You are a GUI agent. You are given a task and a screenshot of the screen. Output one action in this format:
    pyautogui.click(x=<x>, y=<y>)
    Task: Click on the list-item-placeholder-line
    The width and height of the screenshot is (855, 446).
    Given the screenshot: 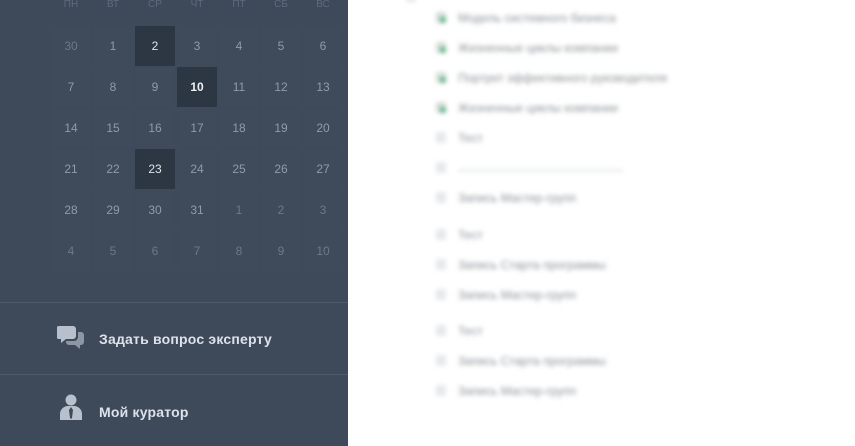 What is the action you would take?
    pyautogui.click(x=540, y=170)
    